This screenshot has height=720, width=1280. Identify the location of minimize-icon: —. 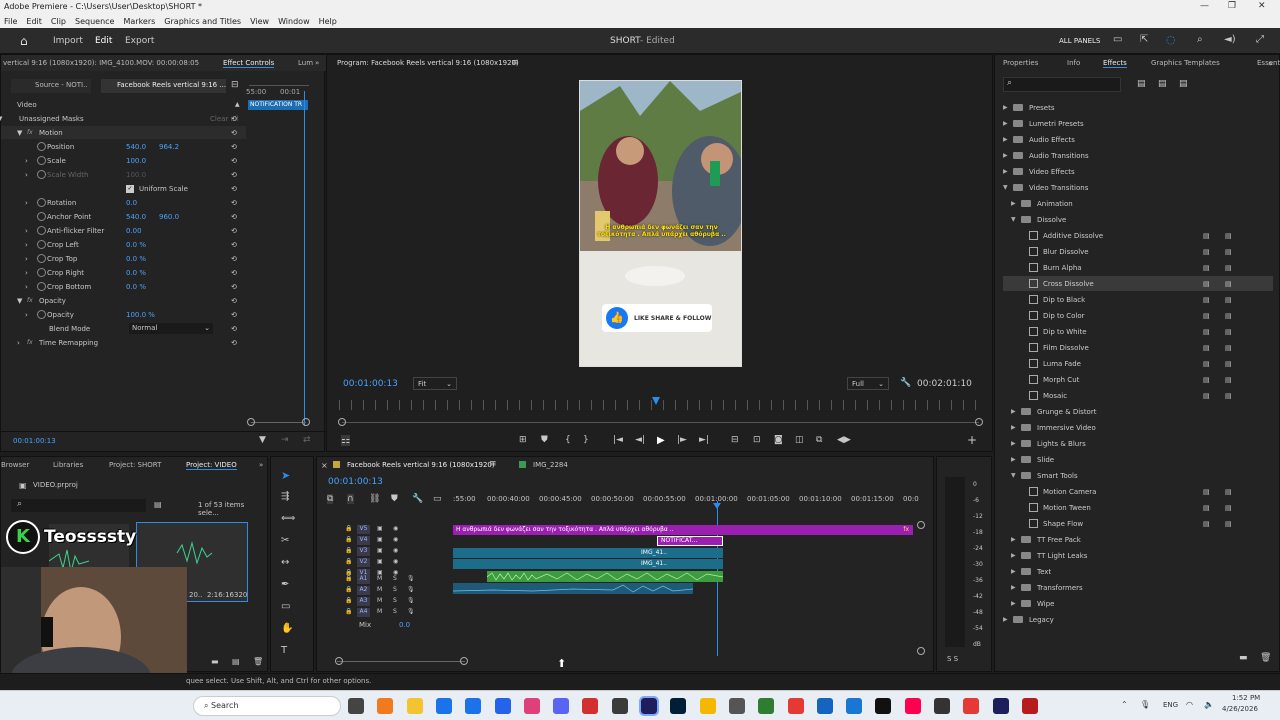
(1204, 6).